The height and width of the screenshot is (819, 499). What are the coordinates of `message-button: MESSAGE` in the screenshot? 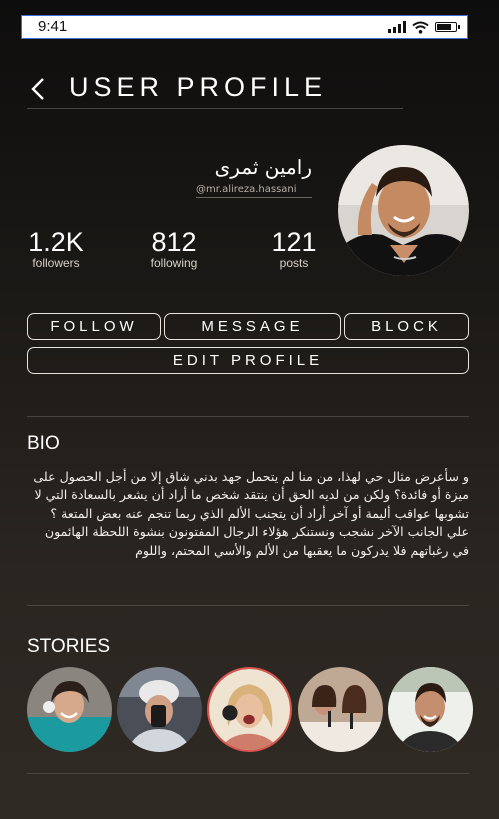 It's located at (252, 326).